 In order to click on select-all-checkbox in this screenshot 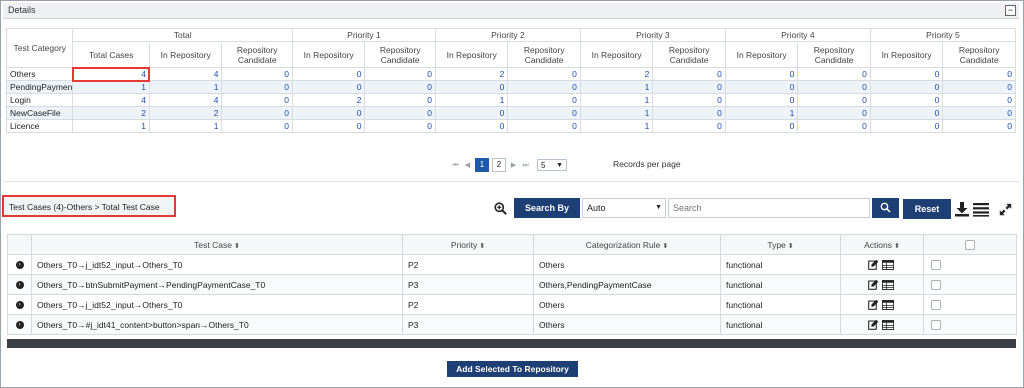, I will do `click(970, 244)`.